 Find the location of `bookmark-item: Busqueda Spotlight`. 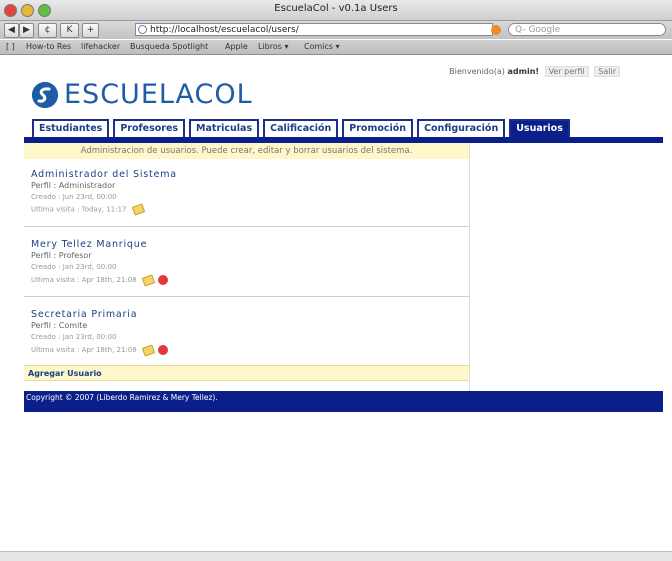

bookmark-item: Busqueda Spotlight is located at coordinates (169, 46).